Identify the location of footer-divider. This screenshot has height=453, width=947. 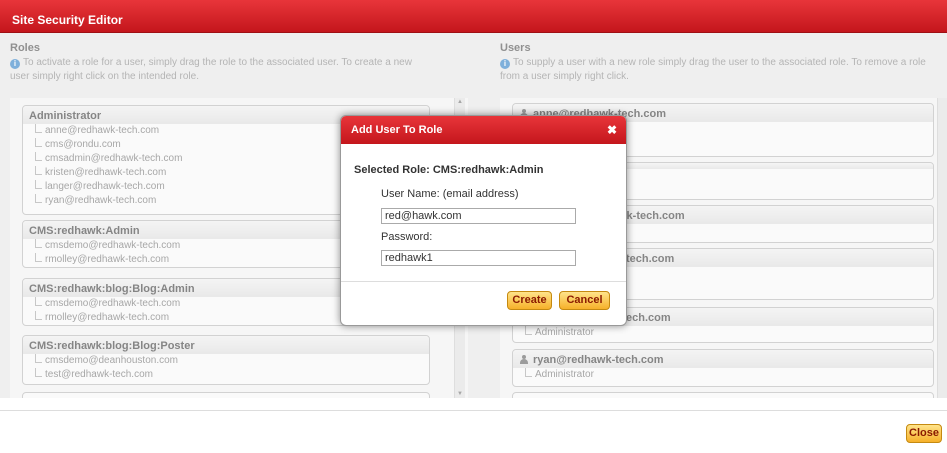
(473, 410).